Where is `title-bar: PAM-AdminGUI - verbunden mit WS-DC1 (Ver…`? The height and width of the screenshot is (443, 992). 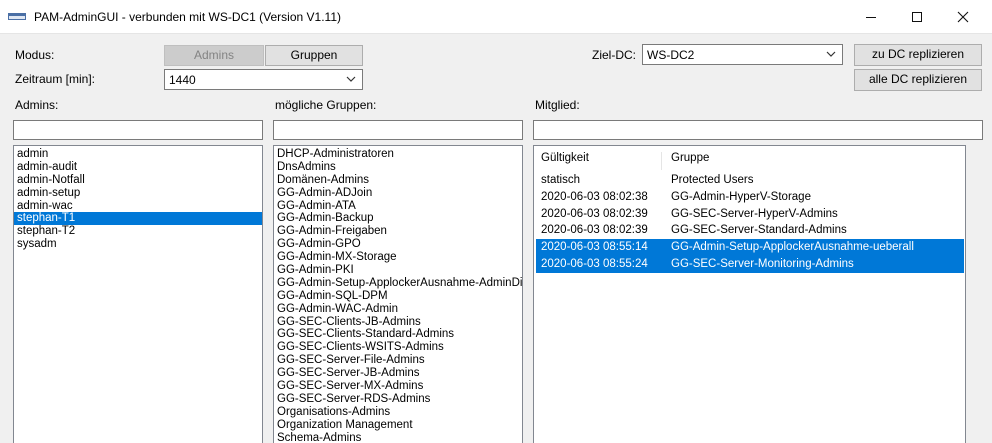 title-bar: PAM-AdminGUI - verbunden mit WS-DC1 (Ver… is located at coordinates (496, 17).